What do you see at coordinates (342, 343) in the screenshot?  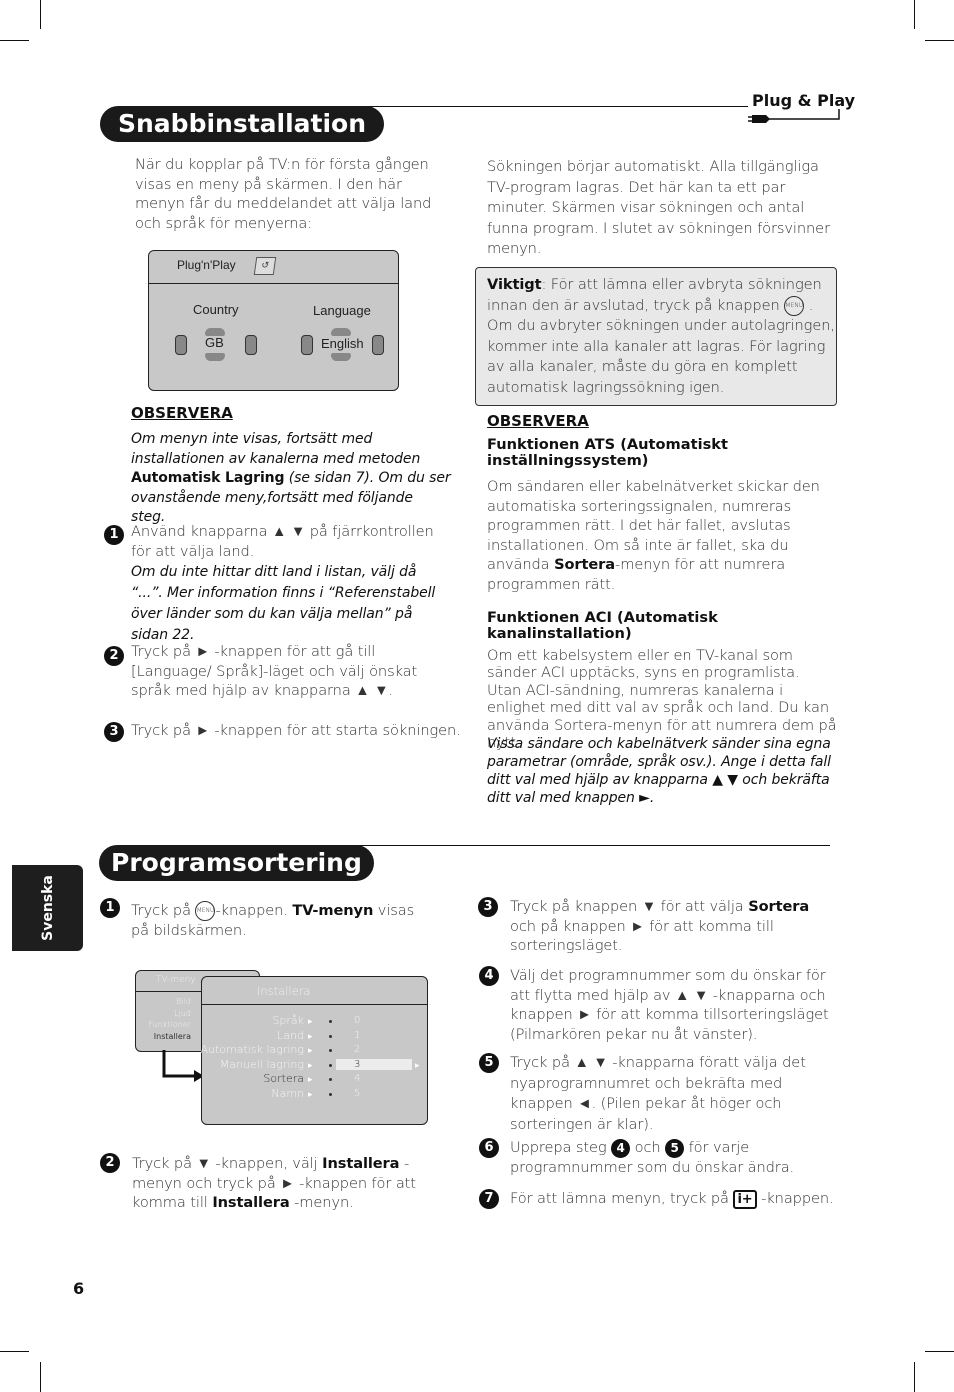 I see `language-value: English` at bounding box center [342, 343].